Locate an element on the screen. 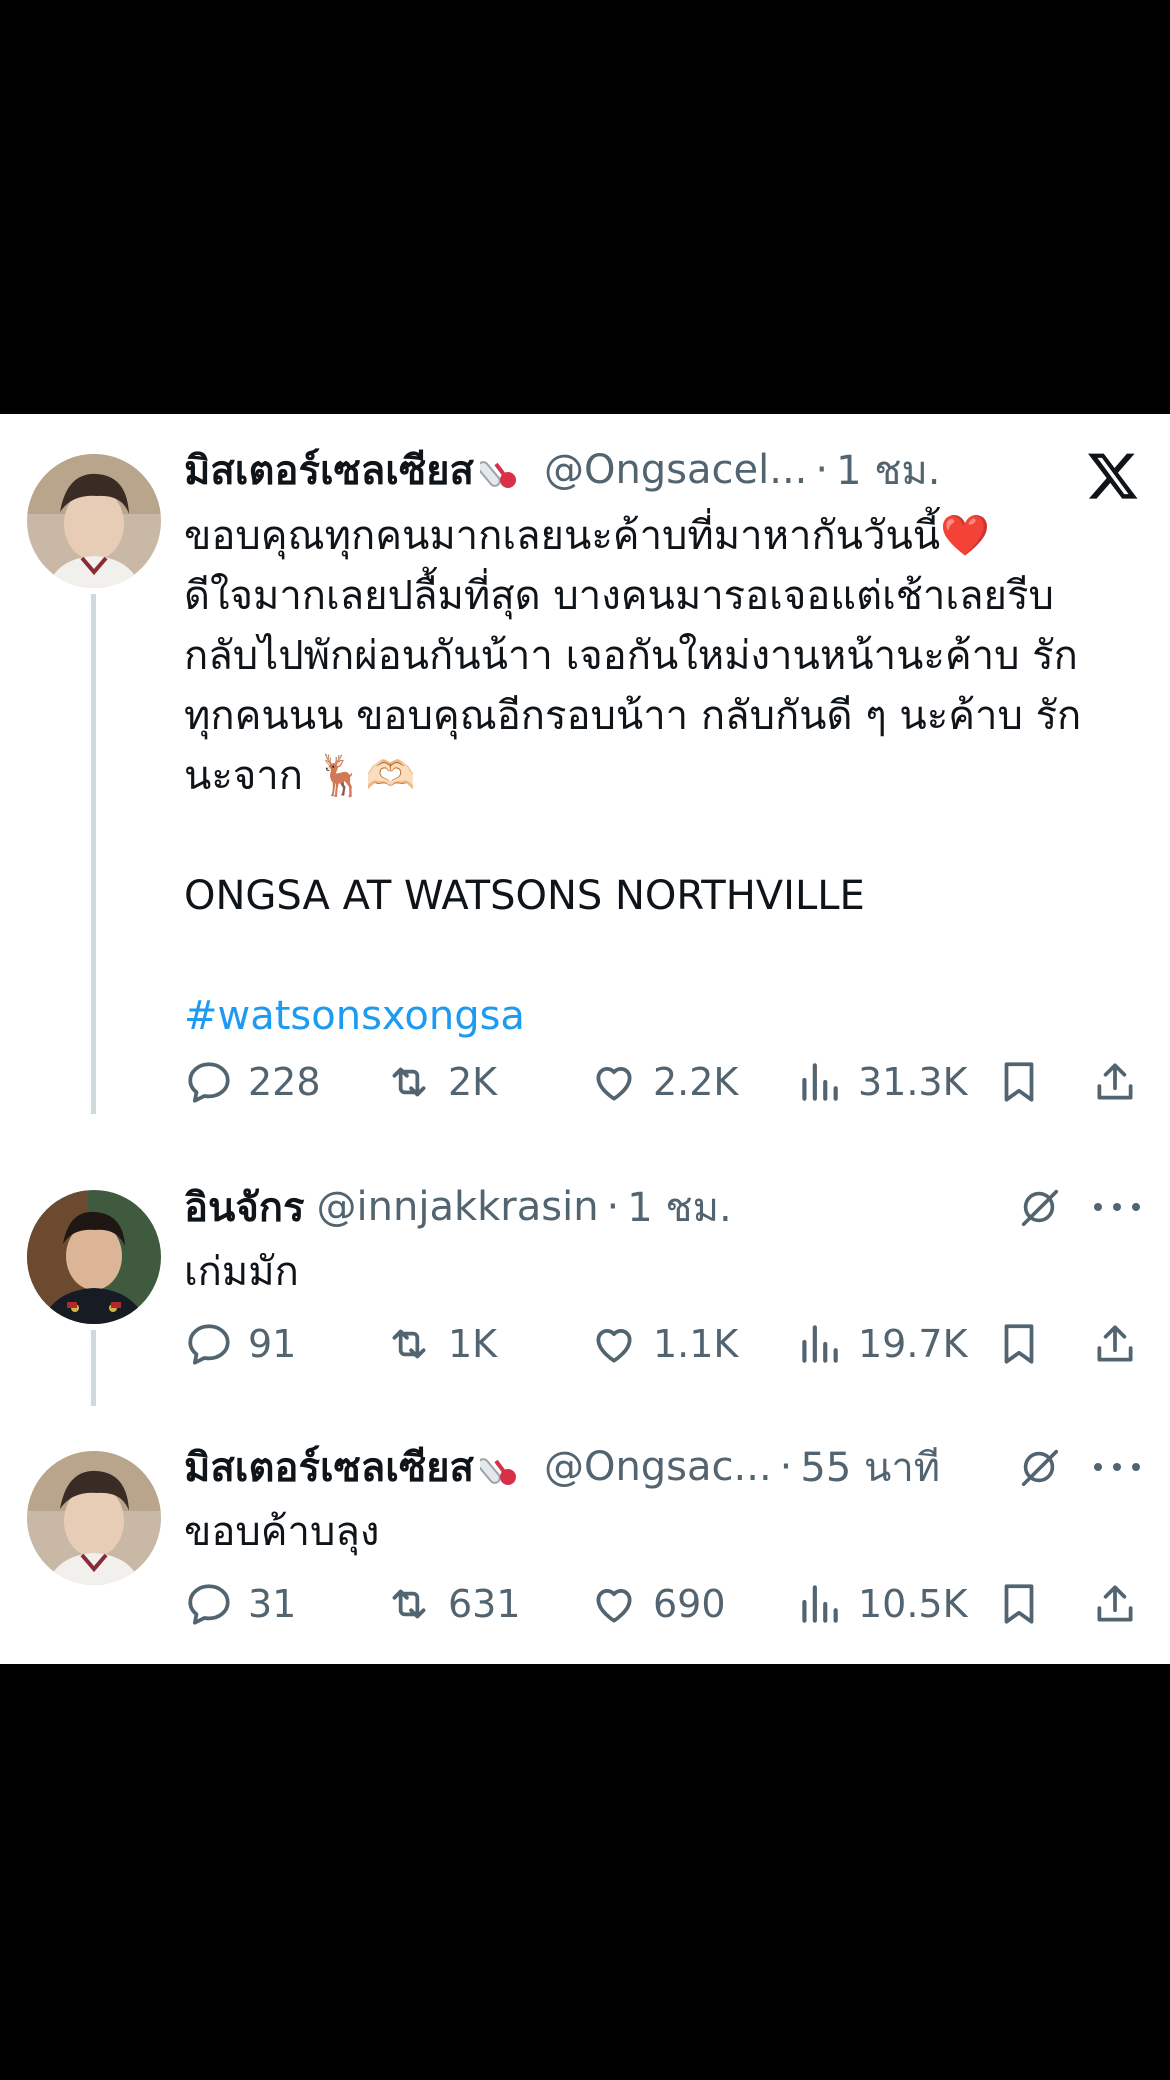 The image size is (1170, 2080). reply-count: 31 is located at coordinates (272, 1604).